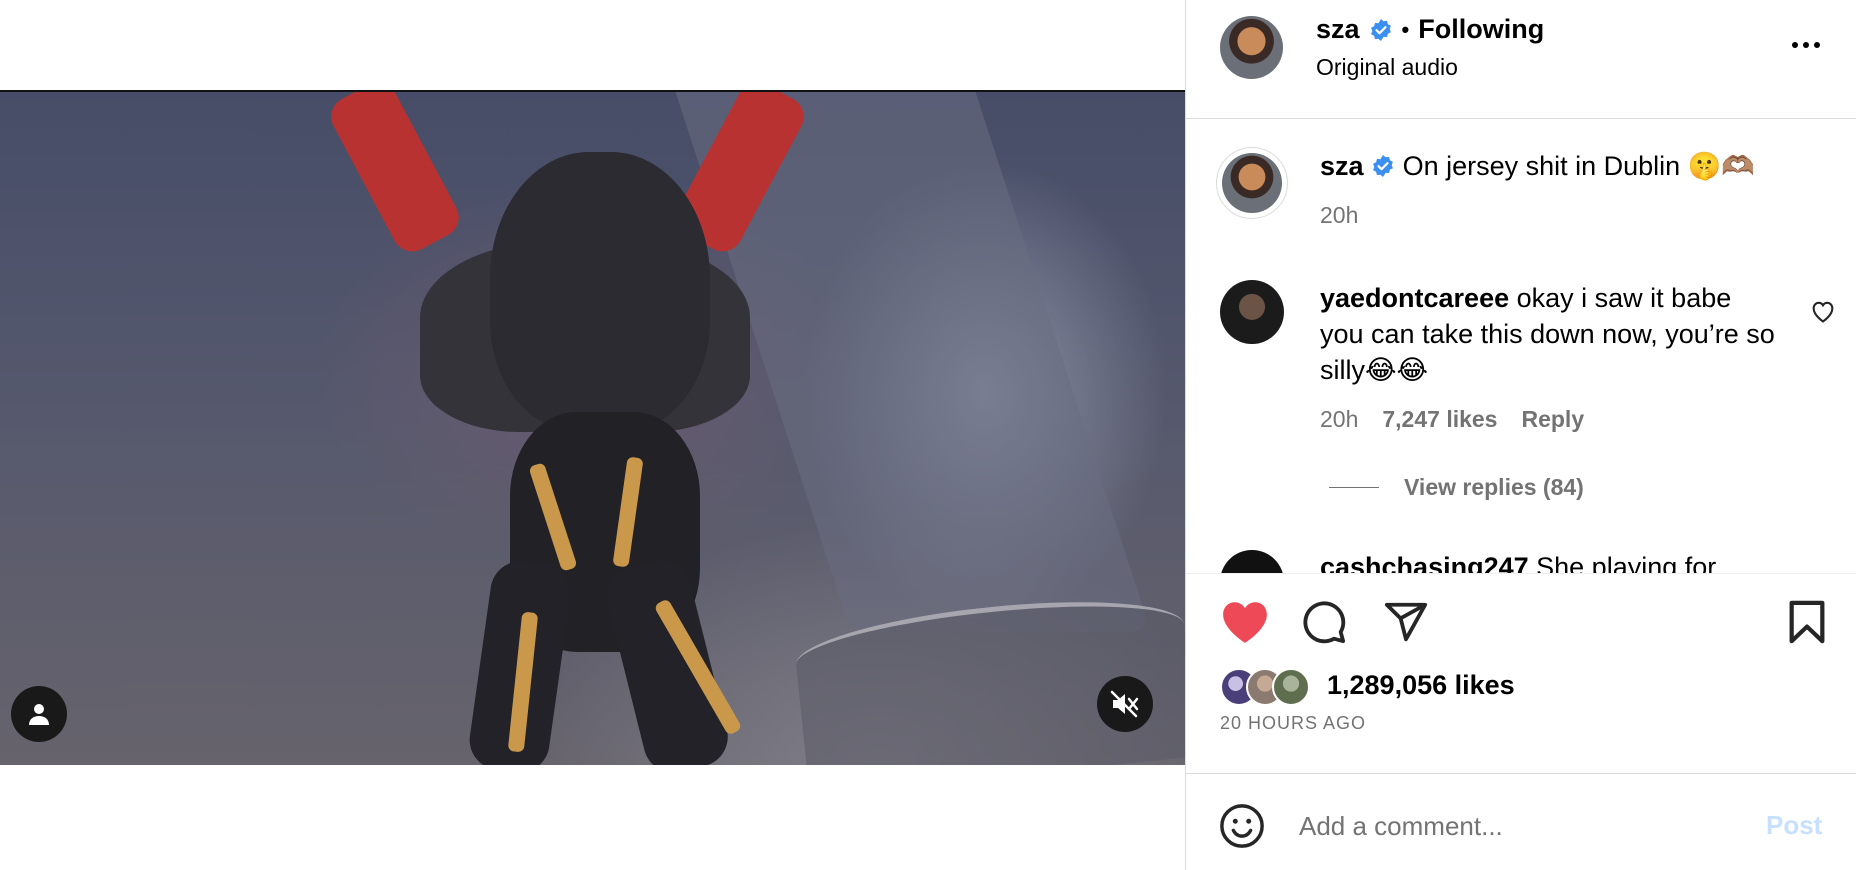 The image size is (1856, 870). Describe the element at coordinates (1293, 723) in the screenshot. I see `post-timestamp: 20 HOURS AGO` at that location.